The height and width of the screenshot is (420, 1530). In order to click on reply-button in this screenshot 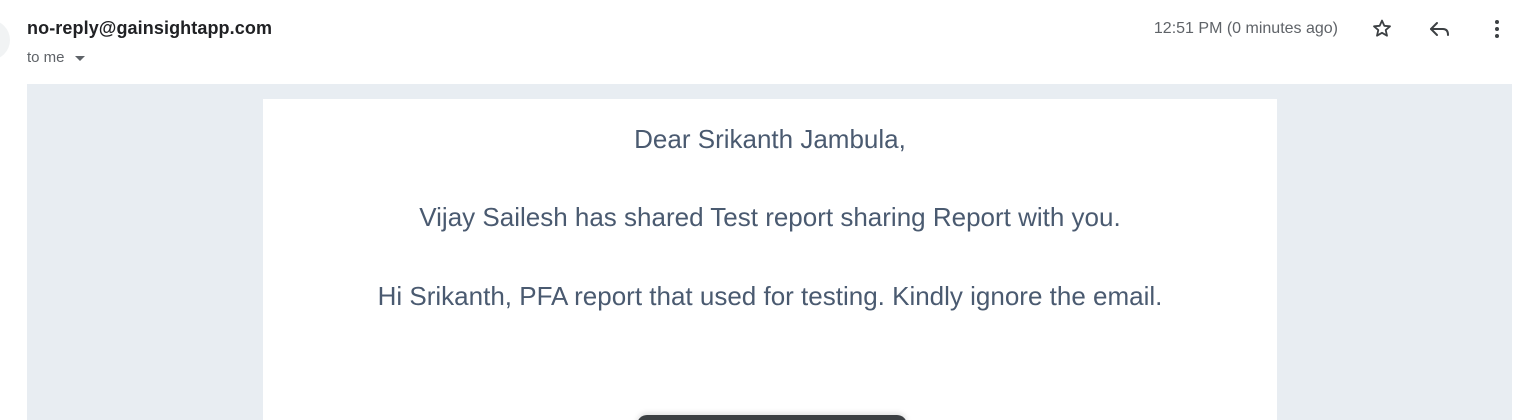, I will do `click(1440, 29)`.